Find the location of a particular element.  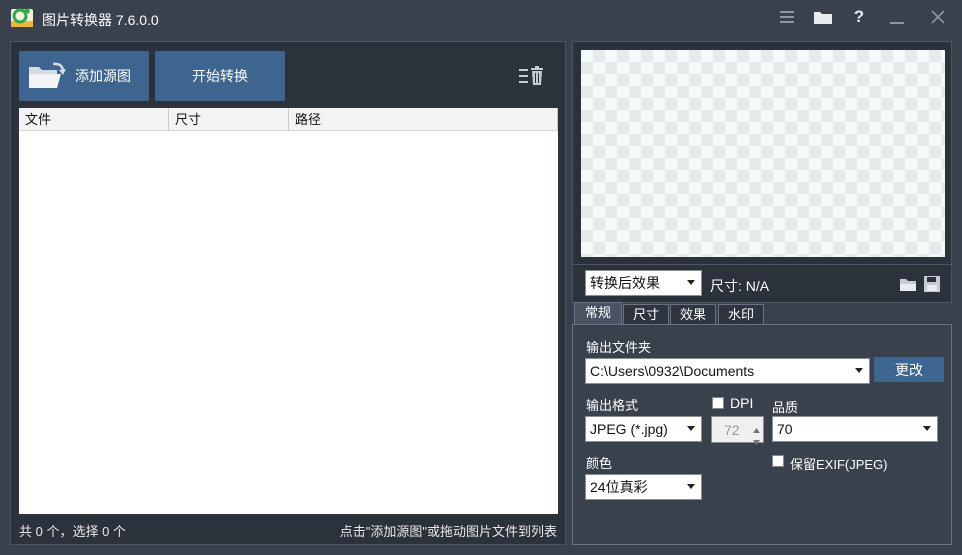

file-list-header: 文件 尺寸 路径 is located at coordinates (288, 119).